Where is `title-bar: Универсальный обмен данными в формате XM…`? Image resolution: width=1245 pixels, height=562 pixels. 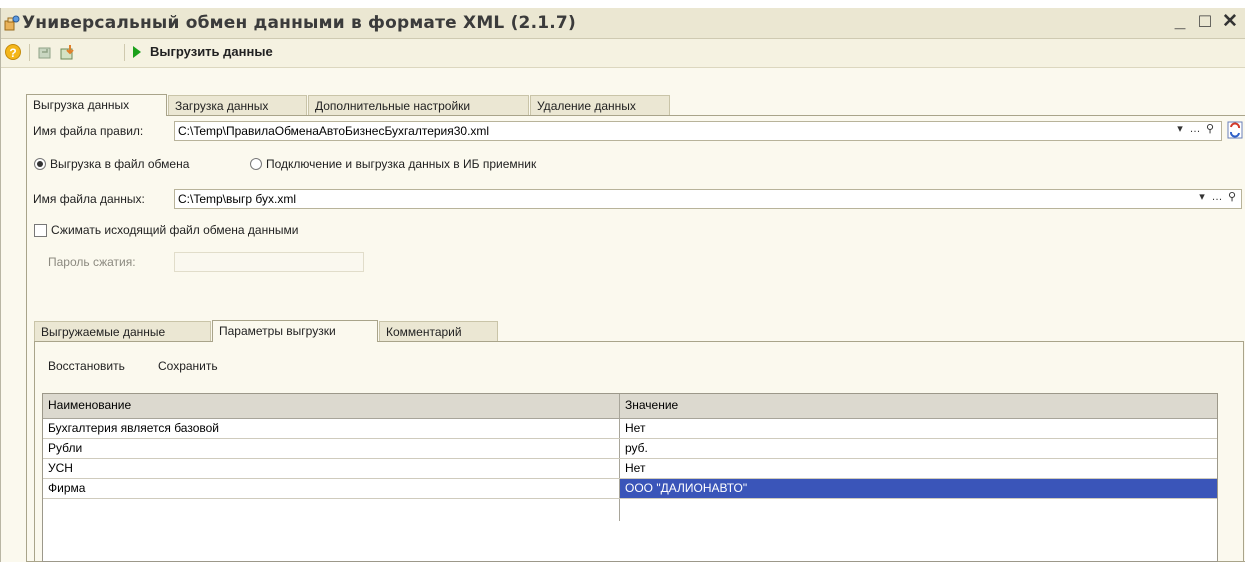 title-bar: Универсальный обмен данными в формате XM… is located at coordinates (623, 23).